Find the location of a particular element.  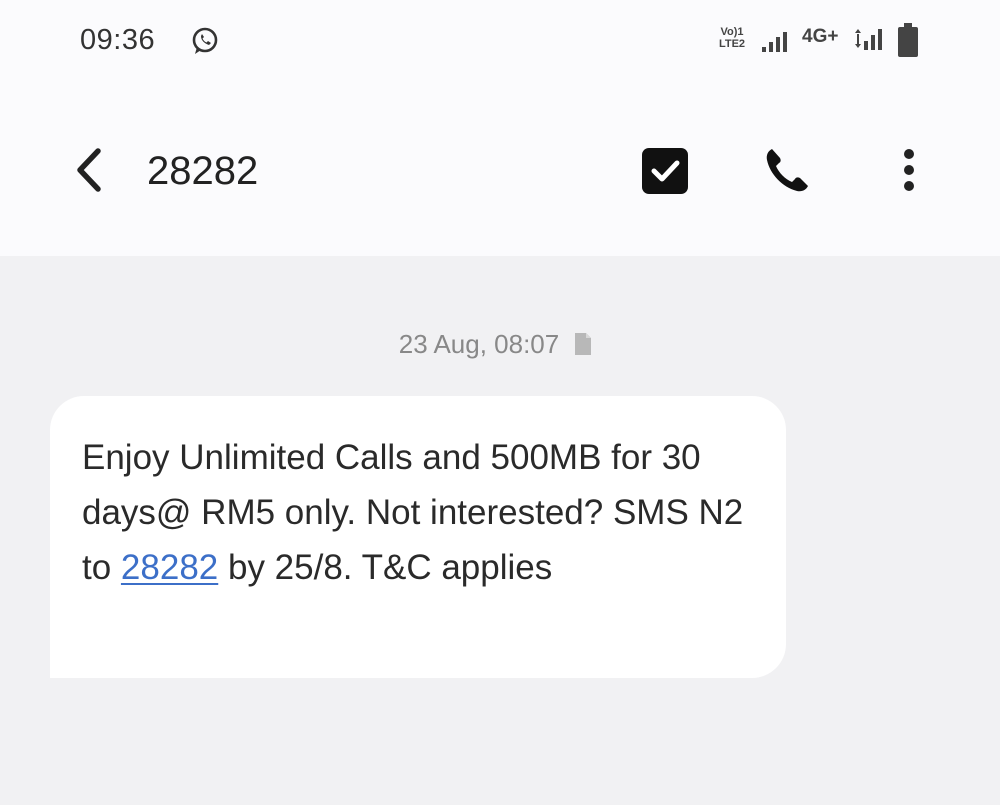

message-date-row: 23 Aug, 08:07 is located at coordinates (500, 344).